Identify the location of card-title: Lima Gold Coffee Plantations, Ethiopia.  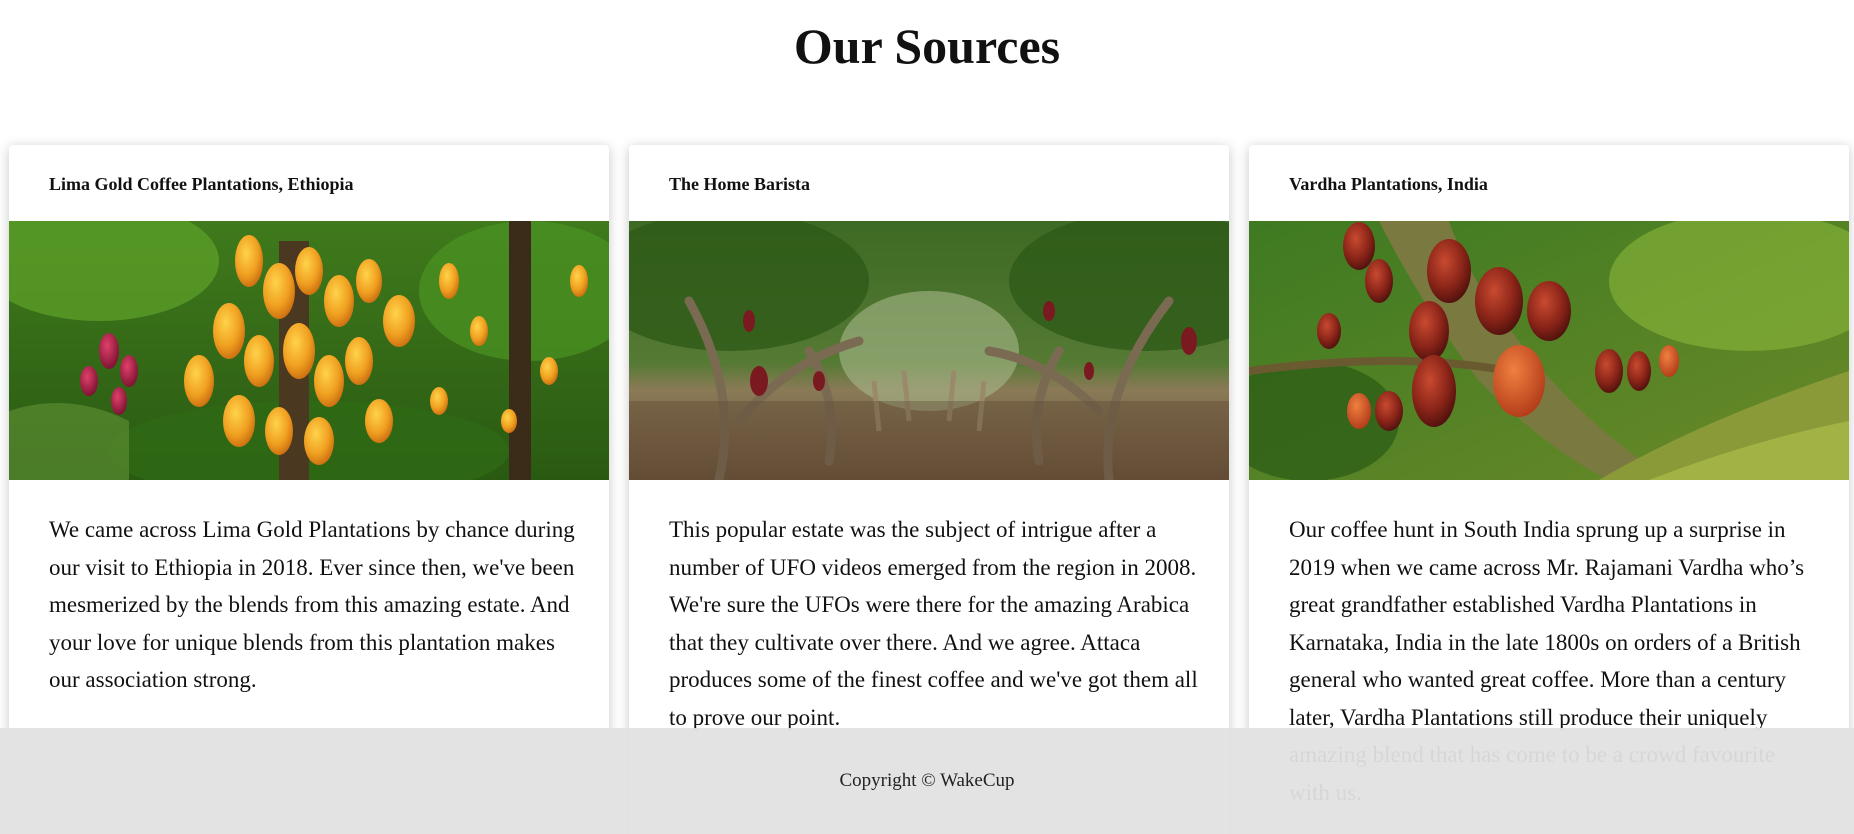
(201, 184).